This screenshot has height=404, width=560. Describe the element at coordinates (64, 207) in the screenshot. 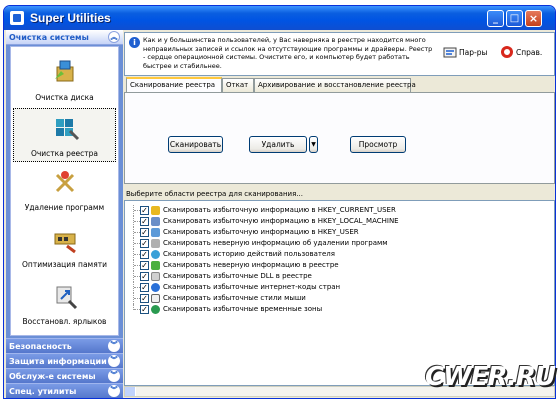

I see `sidebar-item-label: Удаление программ` at that location.